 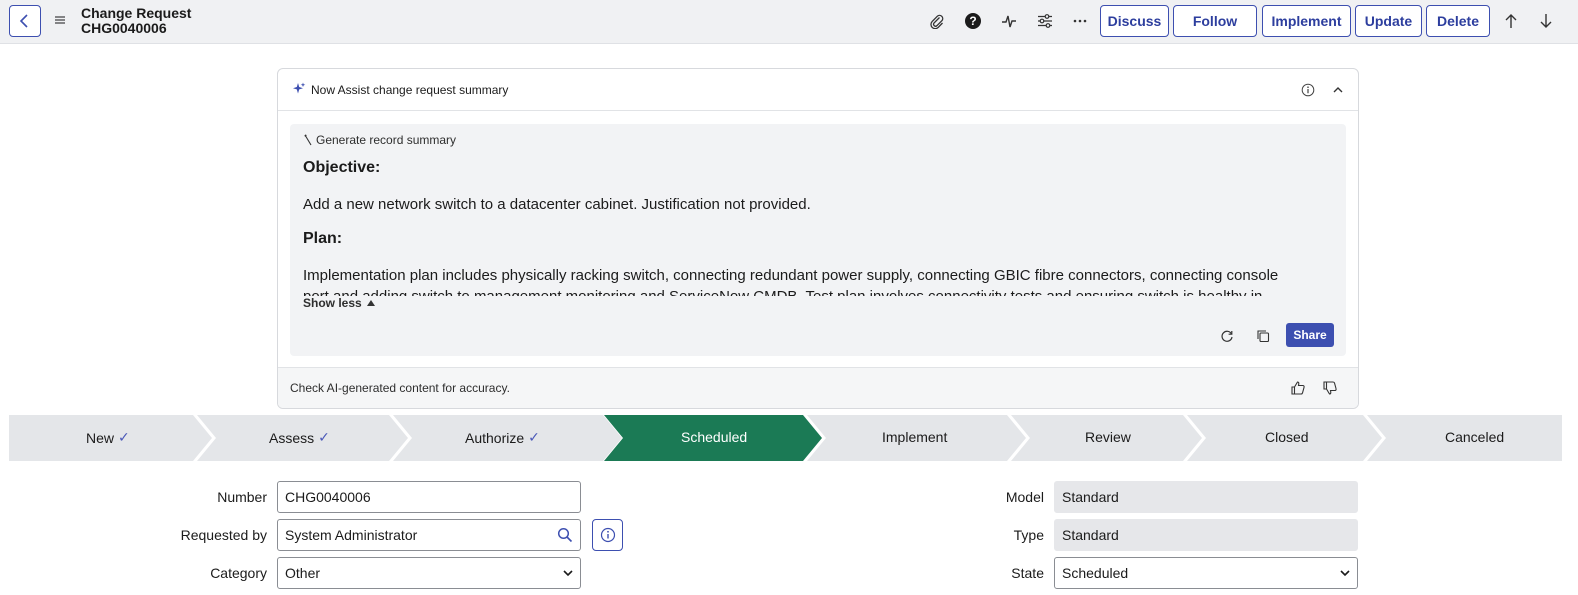 I want to click on type-field: Standard, so click(x=1206, y=535).